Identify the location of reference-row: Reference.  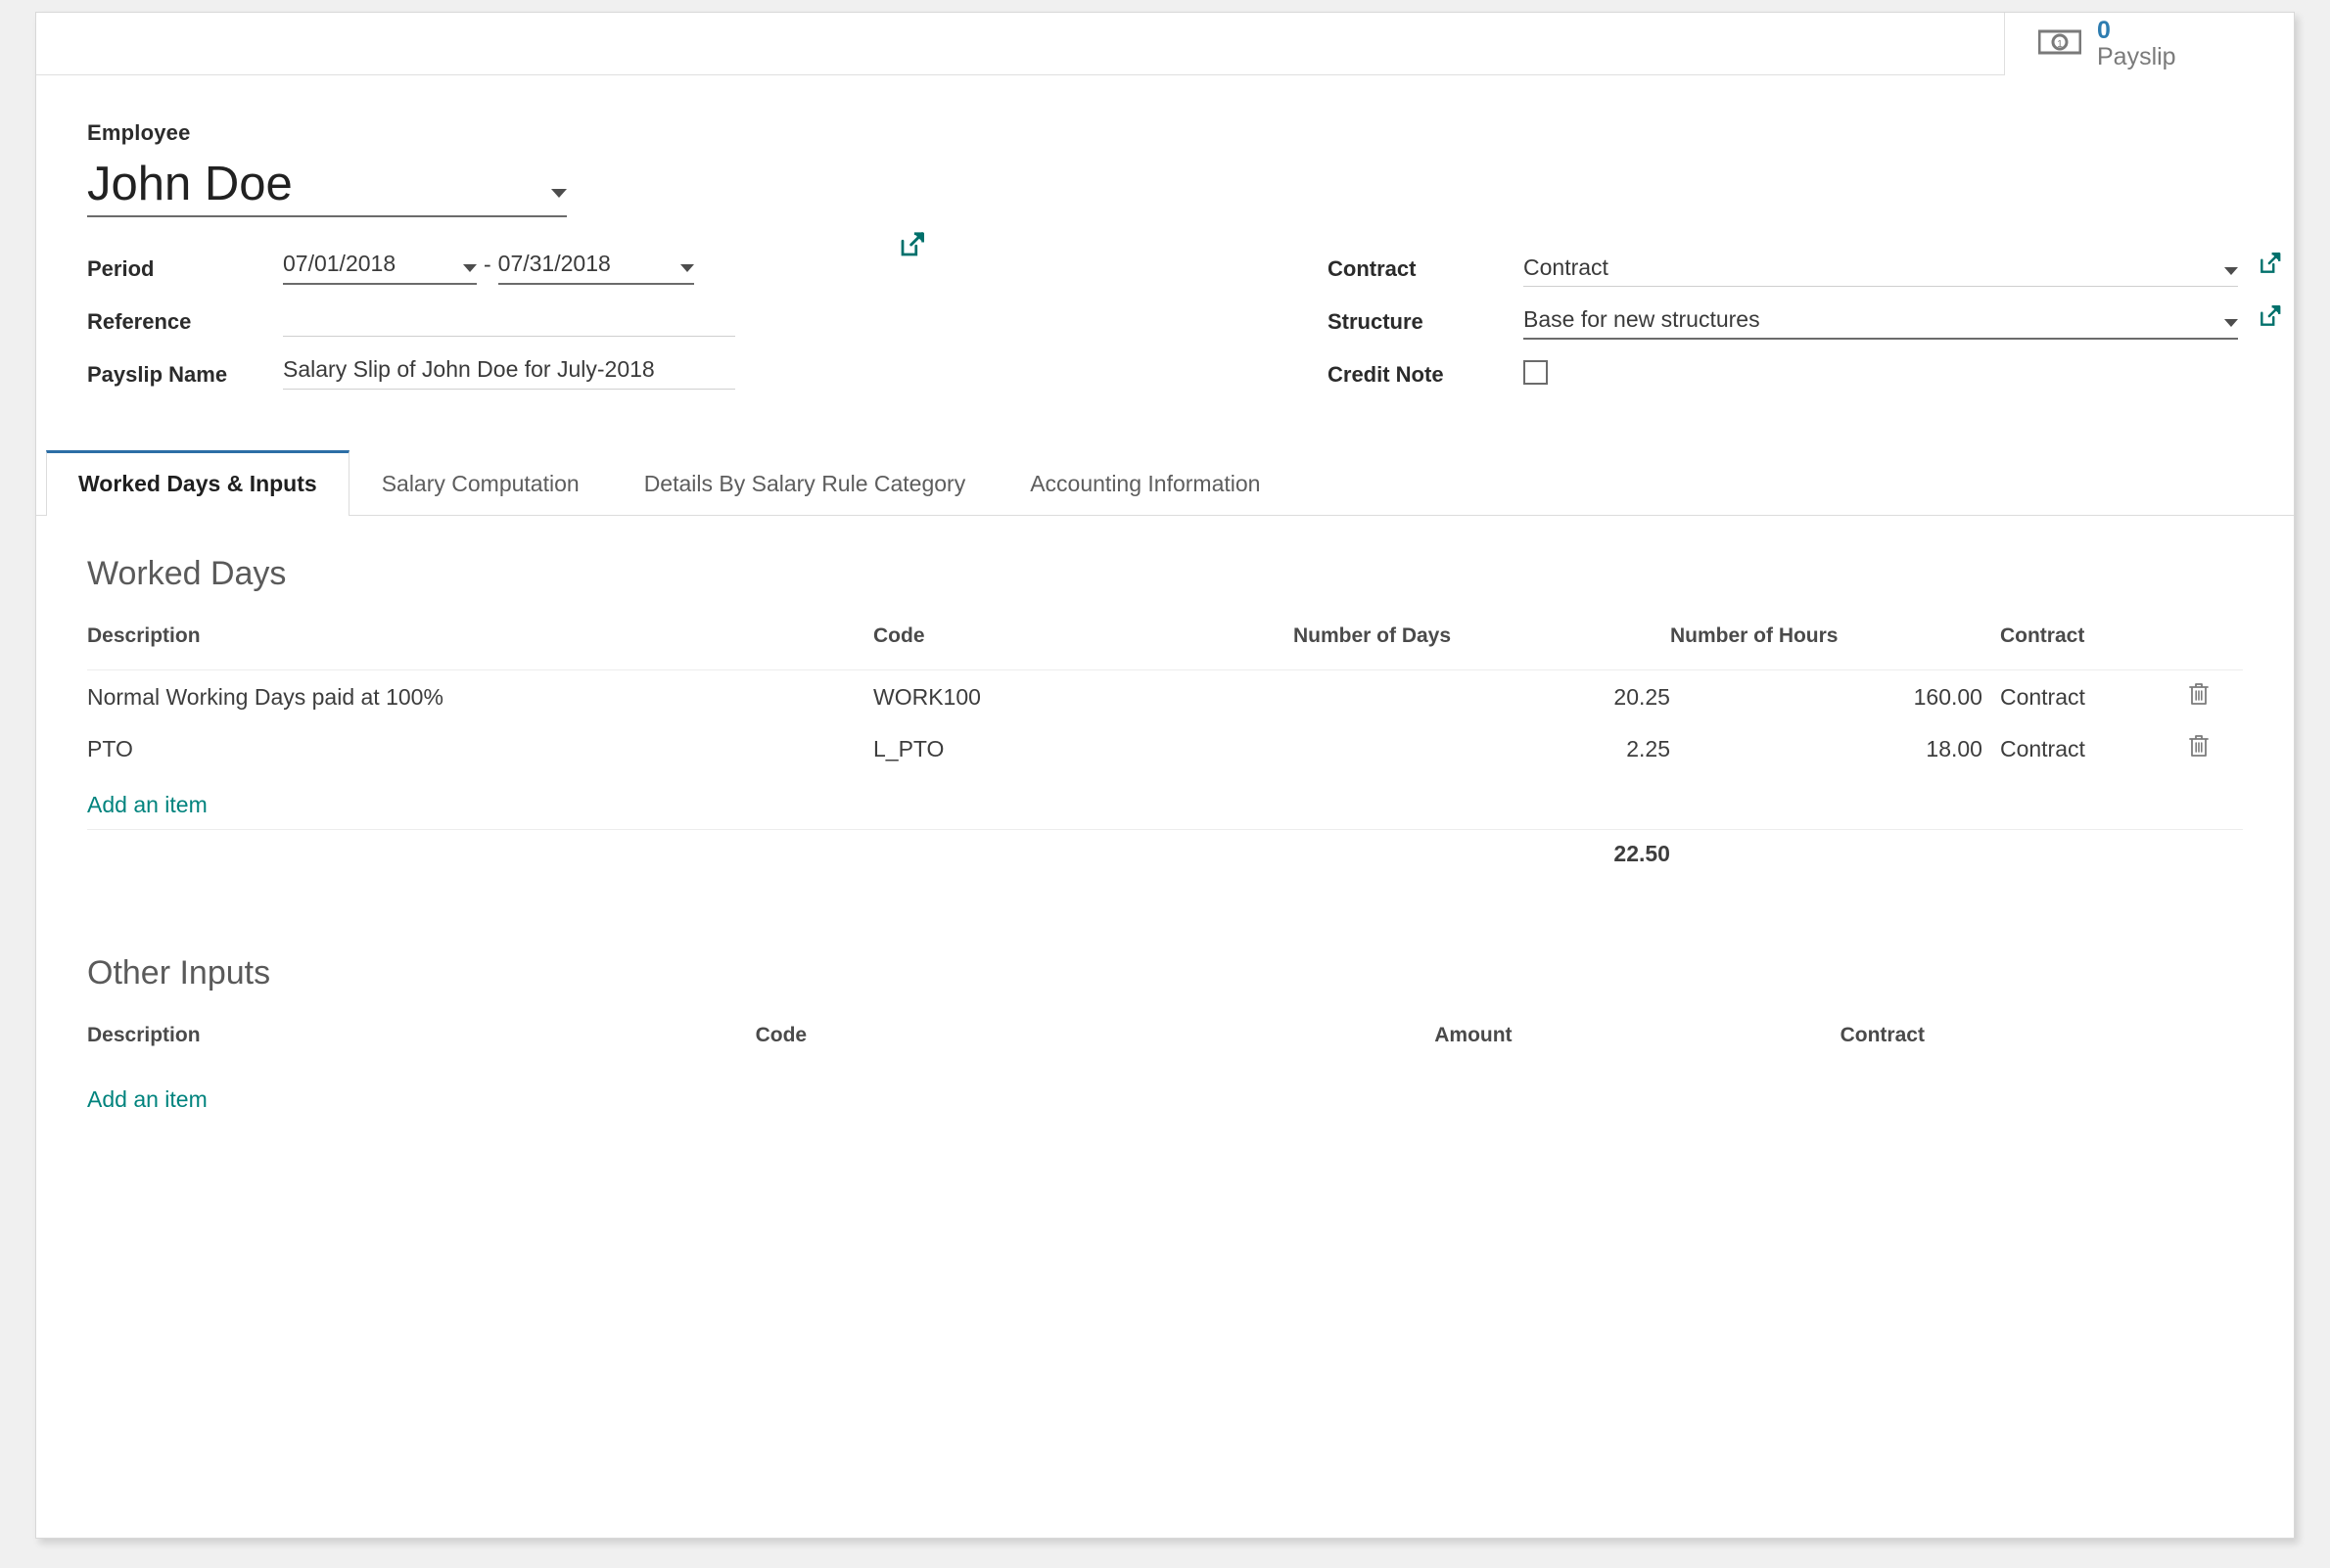
(626, 329).